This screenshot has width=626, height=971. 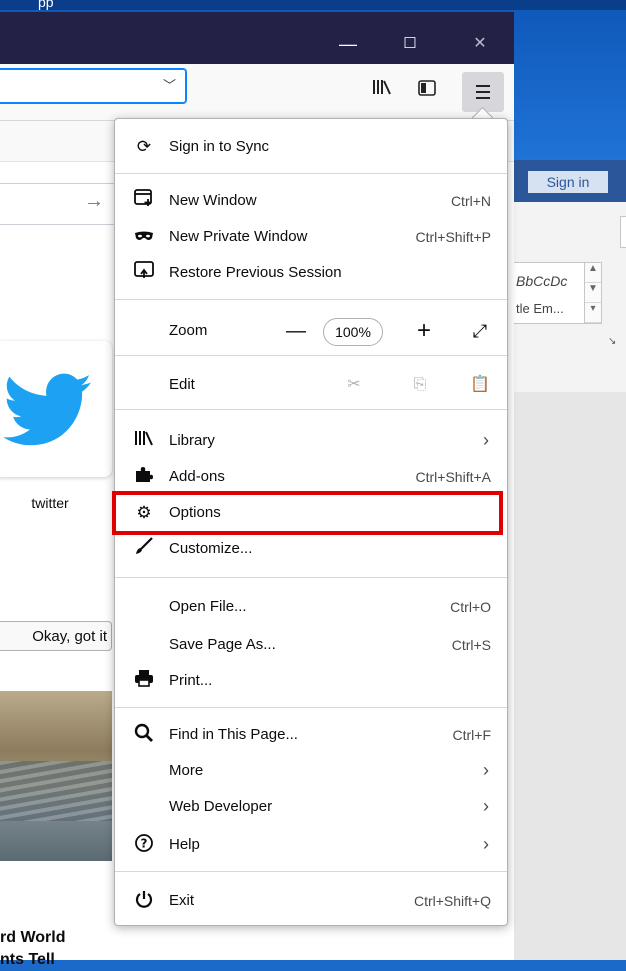 What do you see at coordinates (46, 5) in the screenshot?
I see `desktop-partial-text: pp` at bounding box center [46, 5].